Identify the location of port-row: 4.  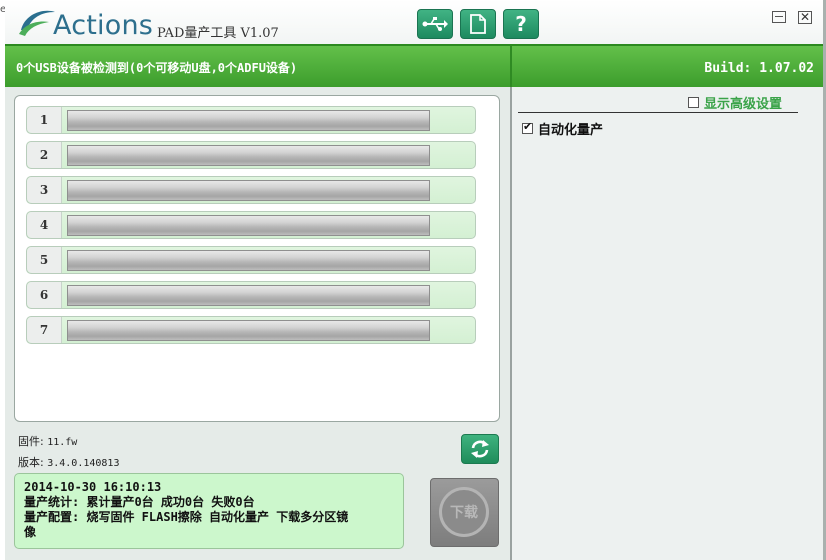
(251, 225).